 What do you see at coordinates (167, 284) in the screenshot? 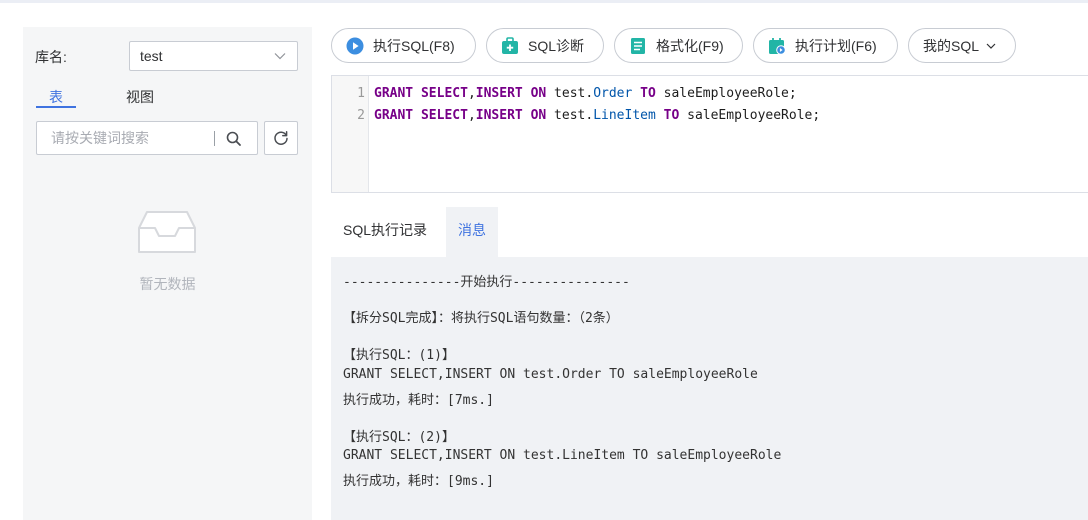
I see `empty-text: 暂无数据` at bounding box center [167, 284].